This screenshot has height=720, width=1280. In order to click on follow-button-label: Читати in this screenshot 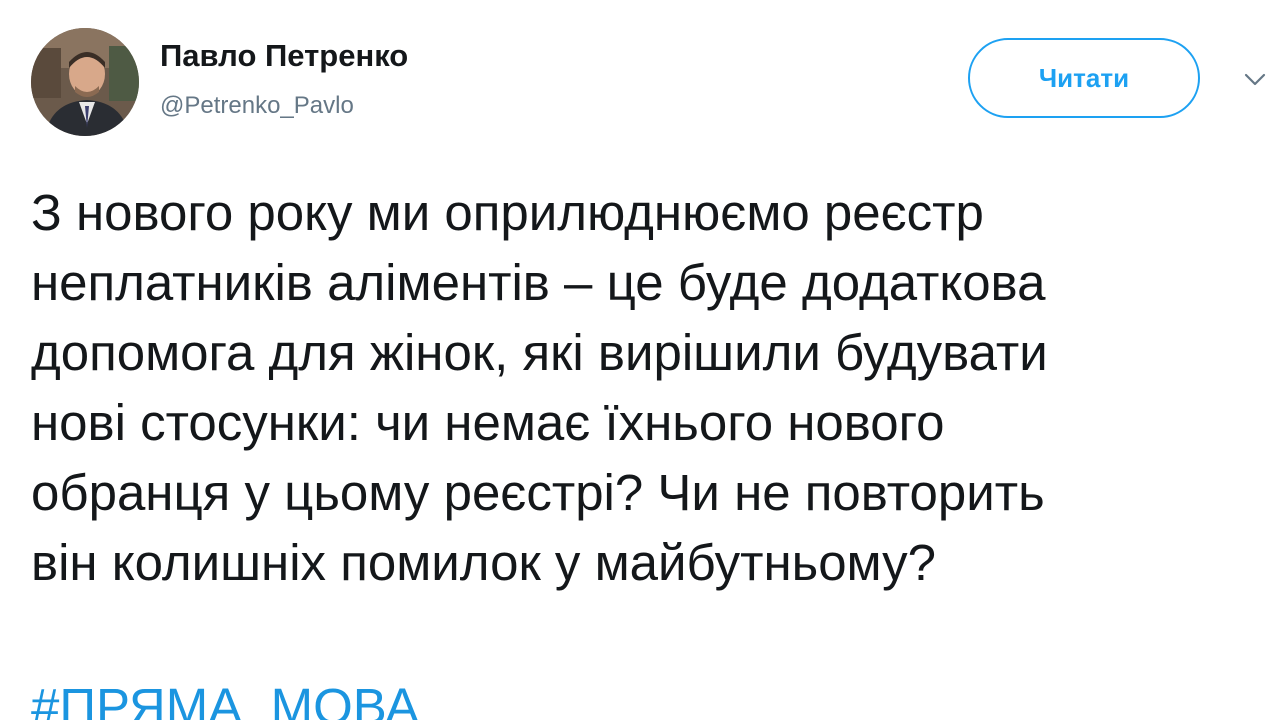, I will do `click(1084, 77)`.